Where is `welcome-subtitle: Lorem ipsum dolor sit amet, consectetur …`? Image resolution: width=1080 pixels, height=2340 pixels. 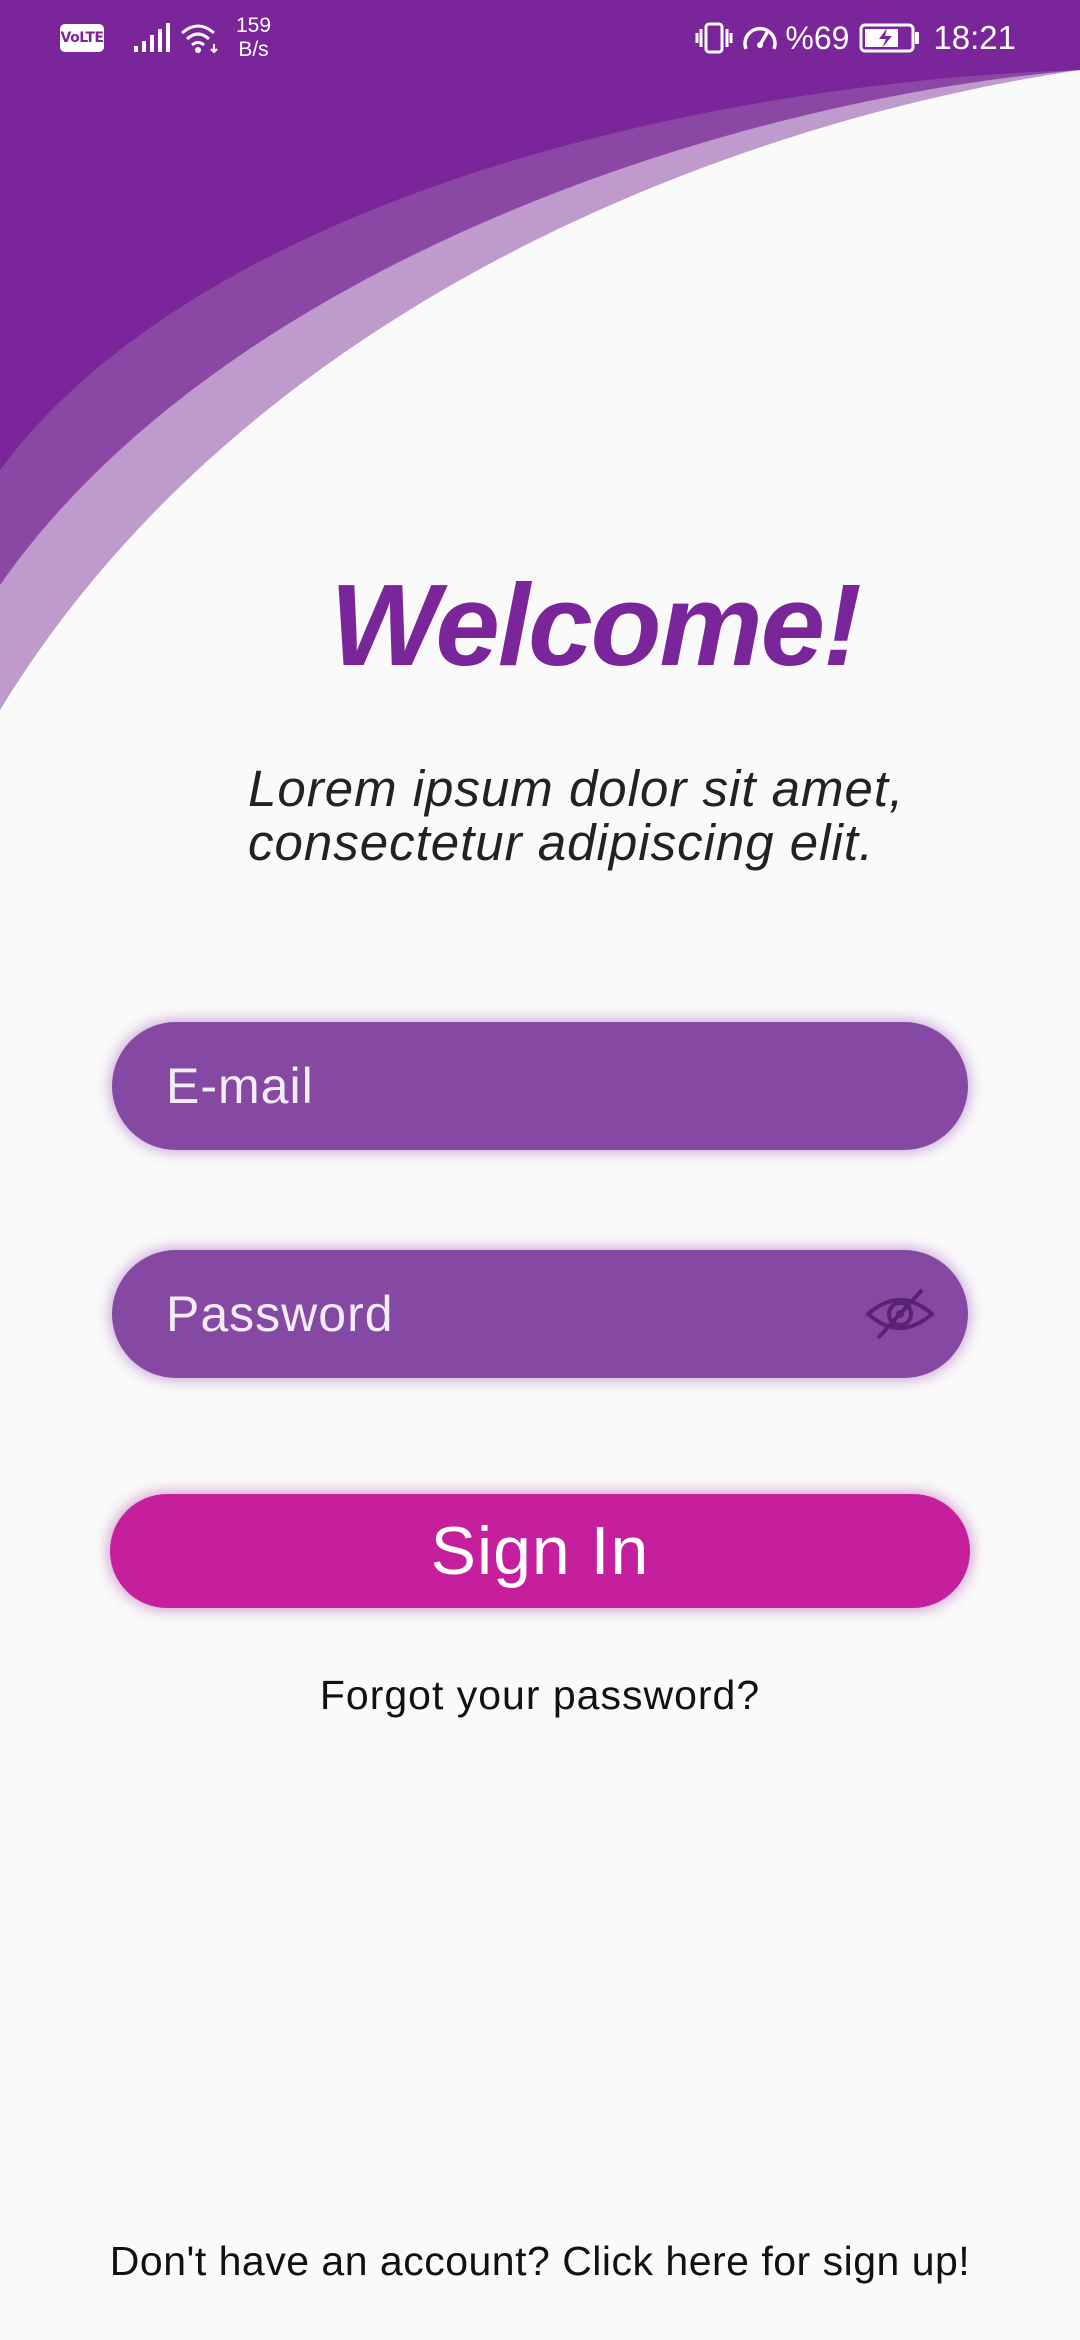
welcome-subtitle: Lorem ipsum dolor sit amet, consectetur … is located at coordinates (576, 816).